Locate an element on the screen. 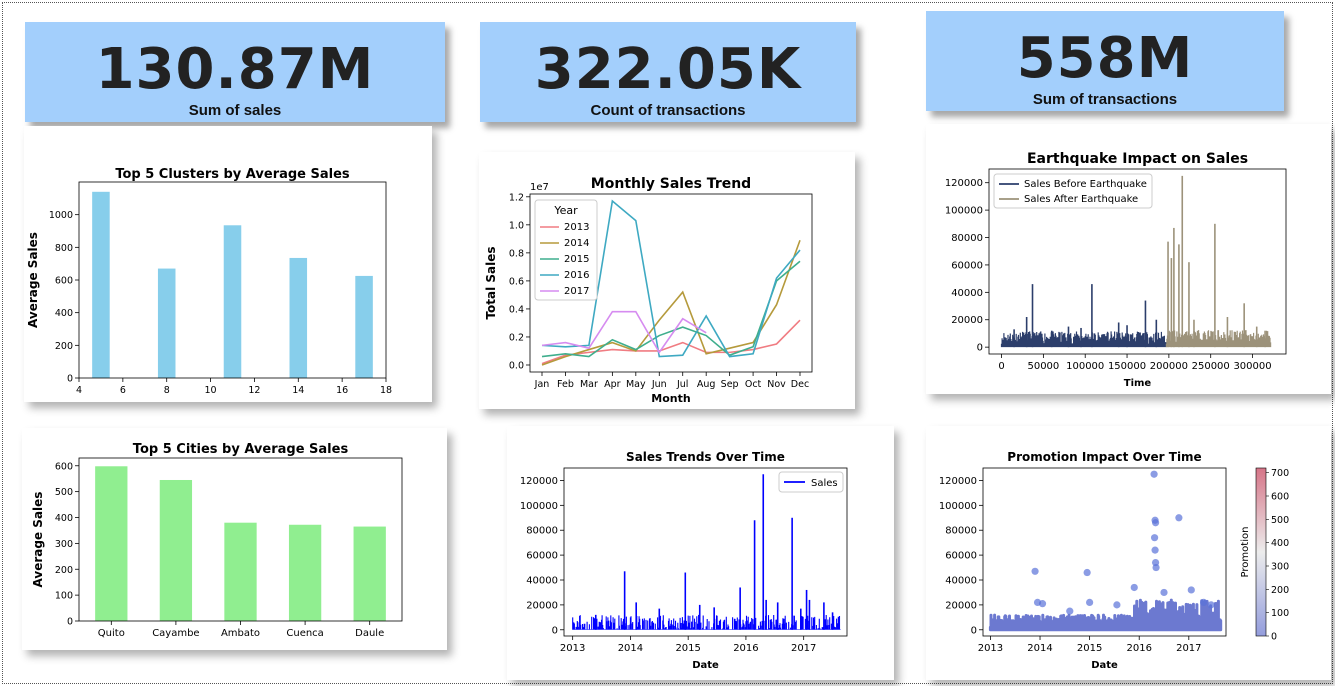 The image size is (1335, 686). kpi-sales-value: 130.87M is located at coordinates (235, 69).